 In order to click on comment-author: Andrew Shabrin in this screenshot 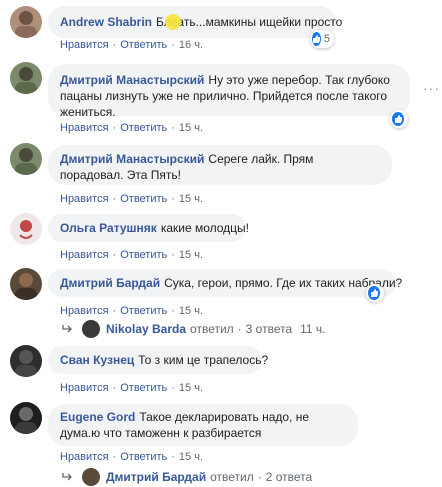, I will do `click(106, 22)`.